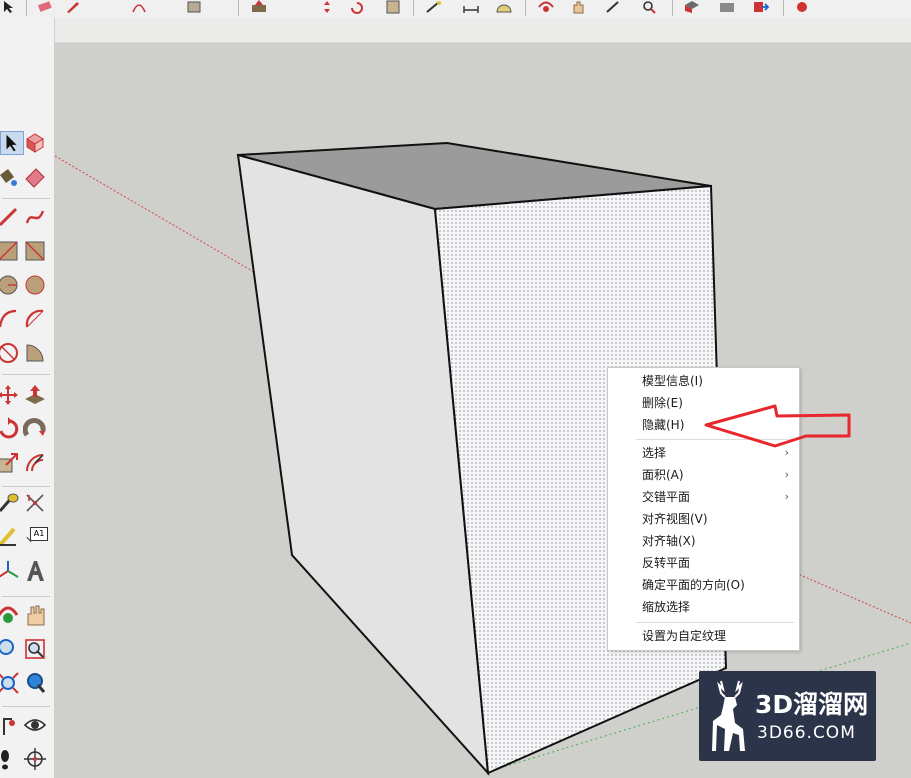  Describe the element at coordinates (10, 395) in the screenshot. I see `move-tool-icon` at that location.